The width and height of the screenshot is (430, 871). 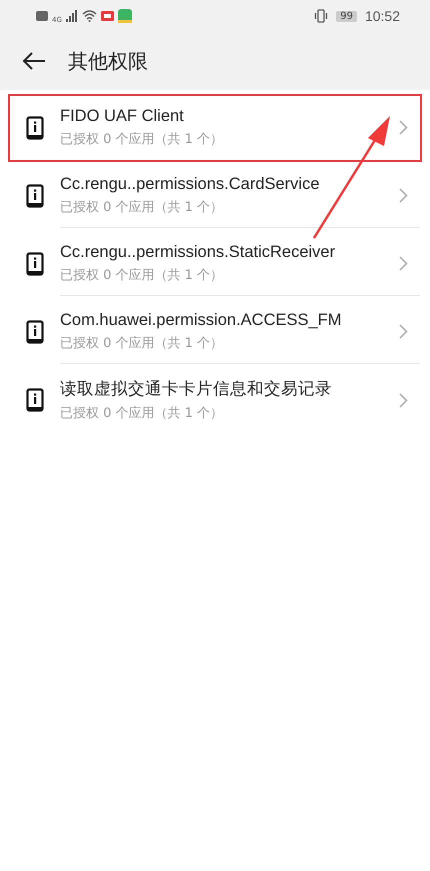 What do you see at coordinates (215, 196) in the screenshot?
I see `permission-item: Cc.rengu..permissions.CardService 已授权 0 个应用（共 1 个）` at bounding box center [215, 196].